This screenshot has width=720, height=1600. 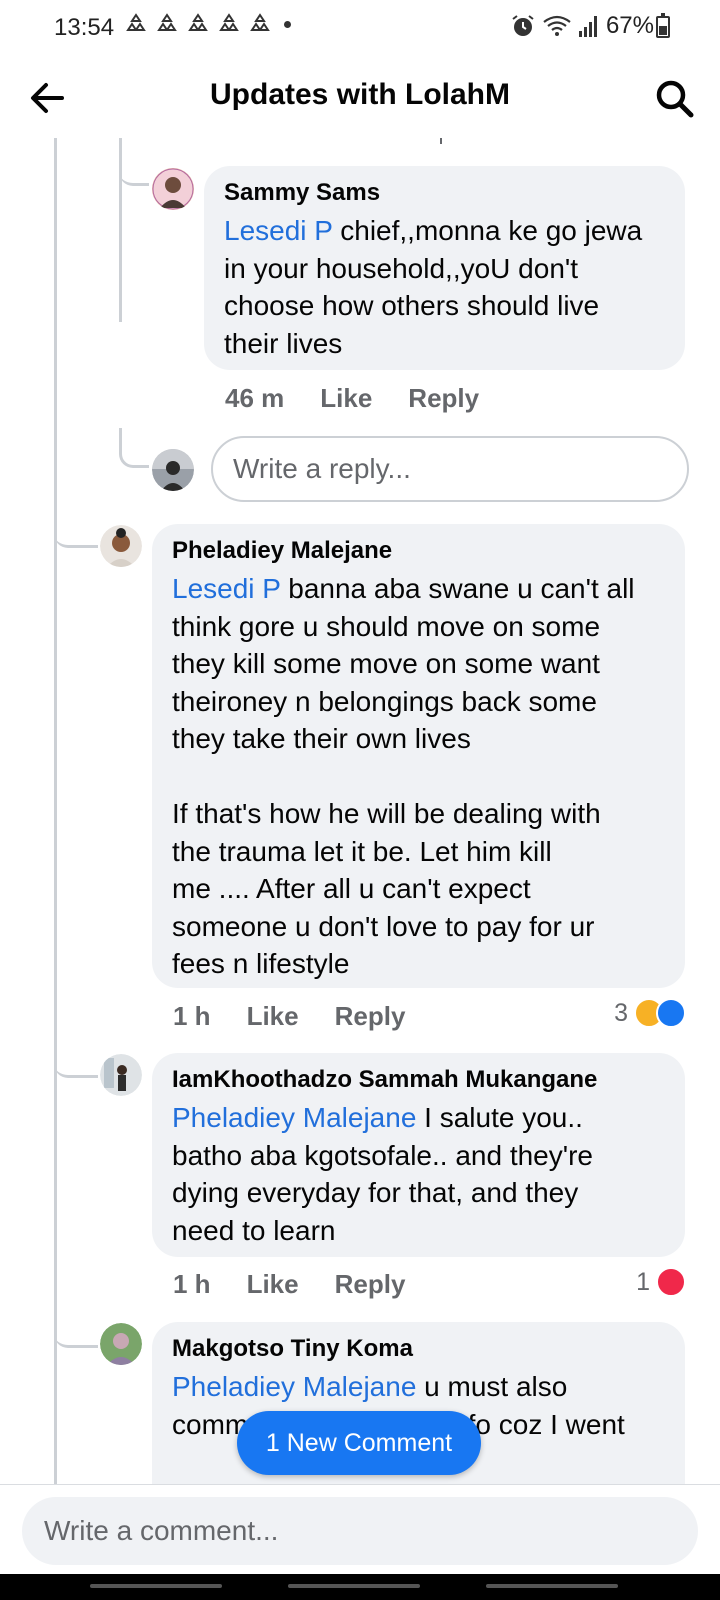 I want to click on comment-author: IamKhoothadzo Sammah Mukangane, so click(x=417, y=1080).